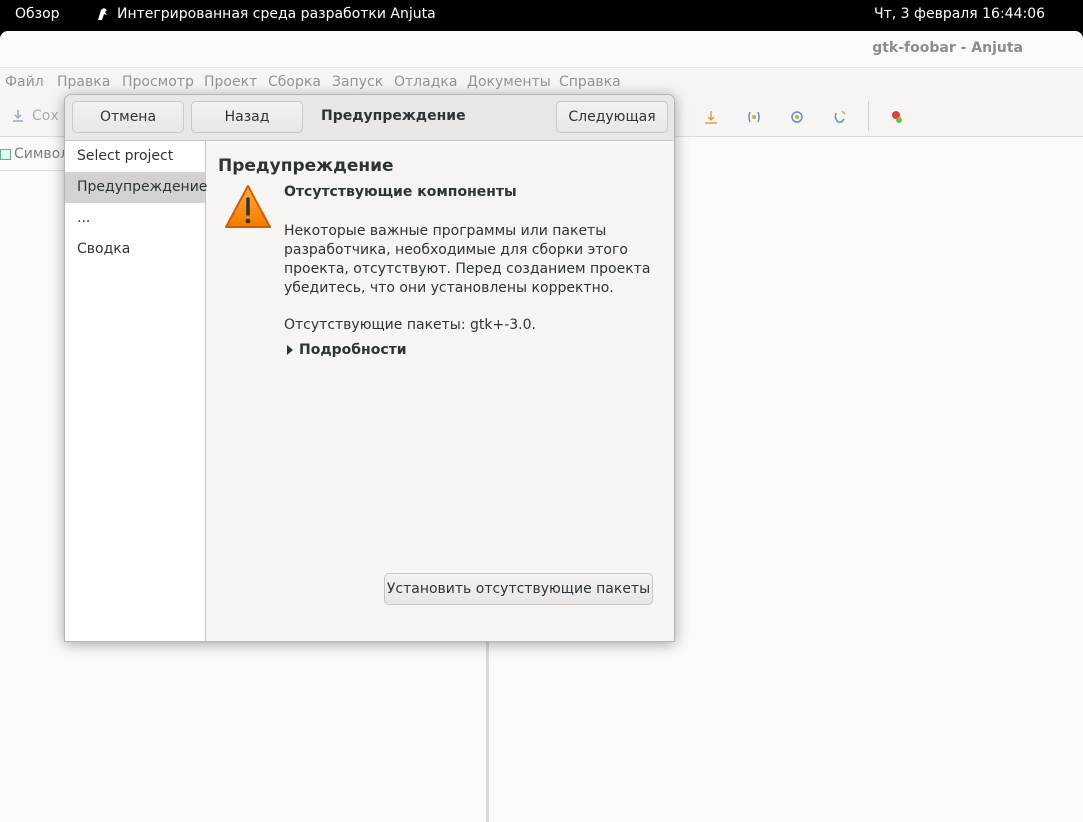 The image size is (1083, 822). What do you see at coordinates (797, 117) in the screenshot?
I see `step-out-icon` at bounding box center [797, 117].